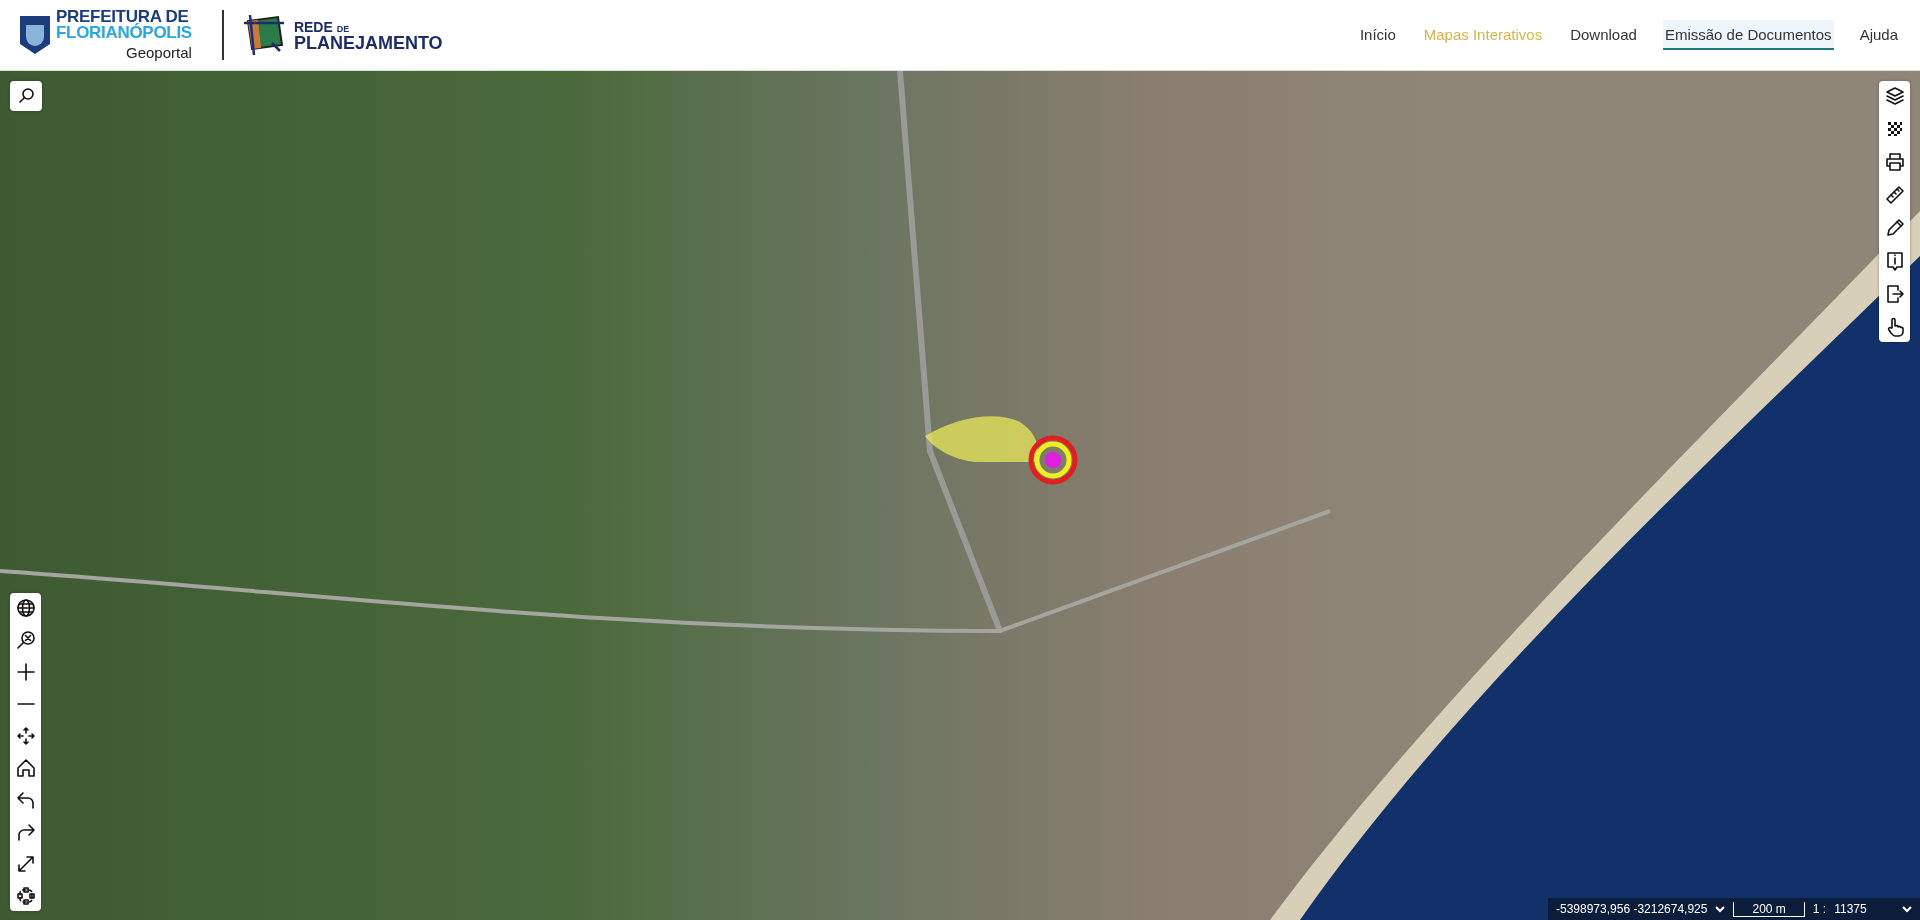  I want to click on scale-bar: 200 m, so click(1769, 909).